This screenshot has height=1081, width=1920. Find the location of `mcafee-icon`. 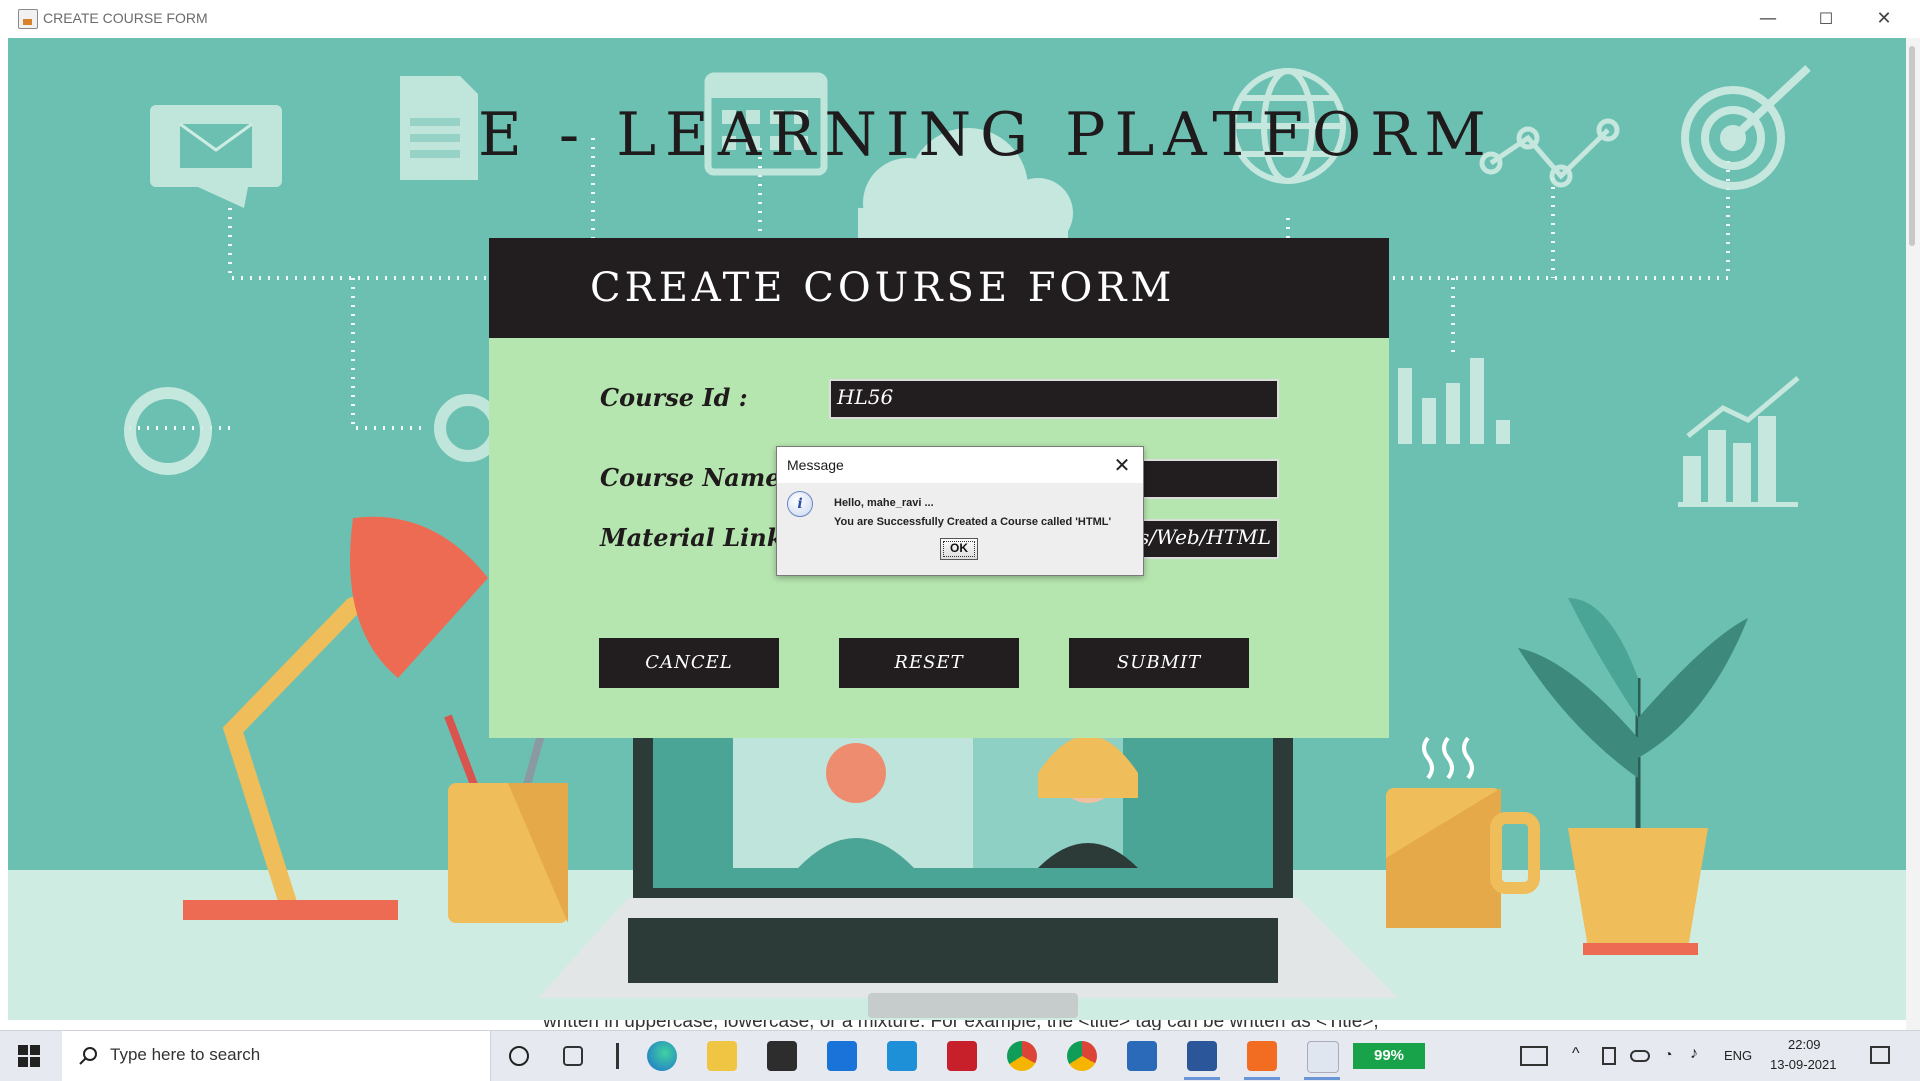

mcafee-icon is located at coordinates (962, 1056).